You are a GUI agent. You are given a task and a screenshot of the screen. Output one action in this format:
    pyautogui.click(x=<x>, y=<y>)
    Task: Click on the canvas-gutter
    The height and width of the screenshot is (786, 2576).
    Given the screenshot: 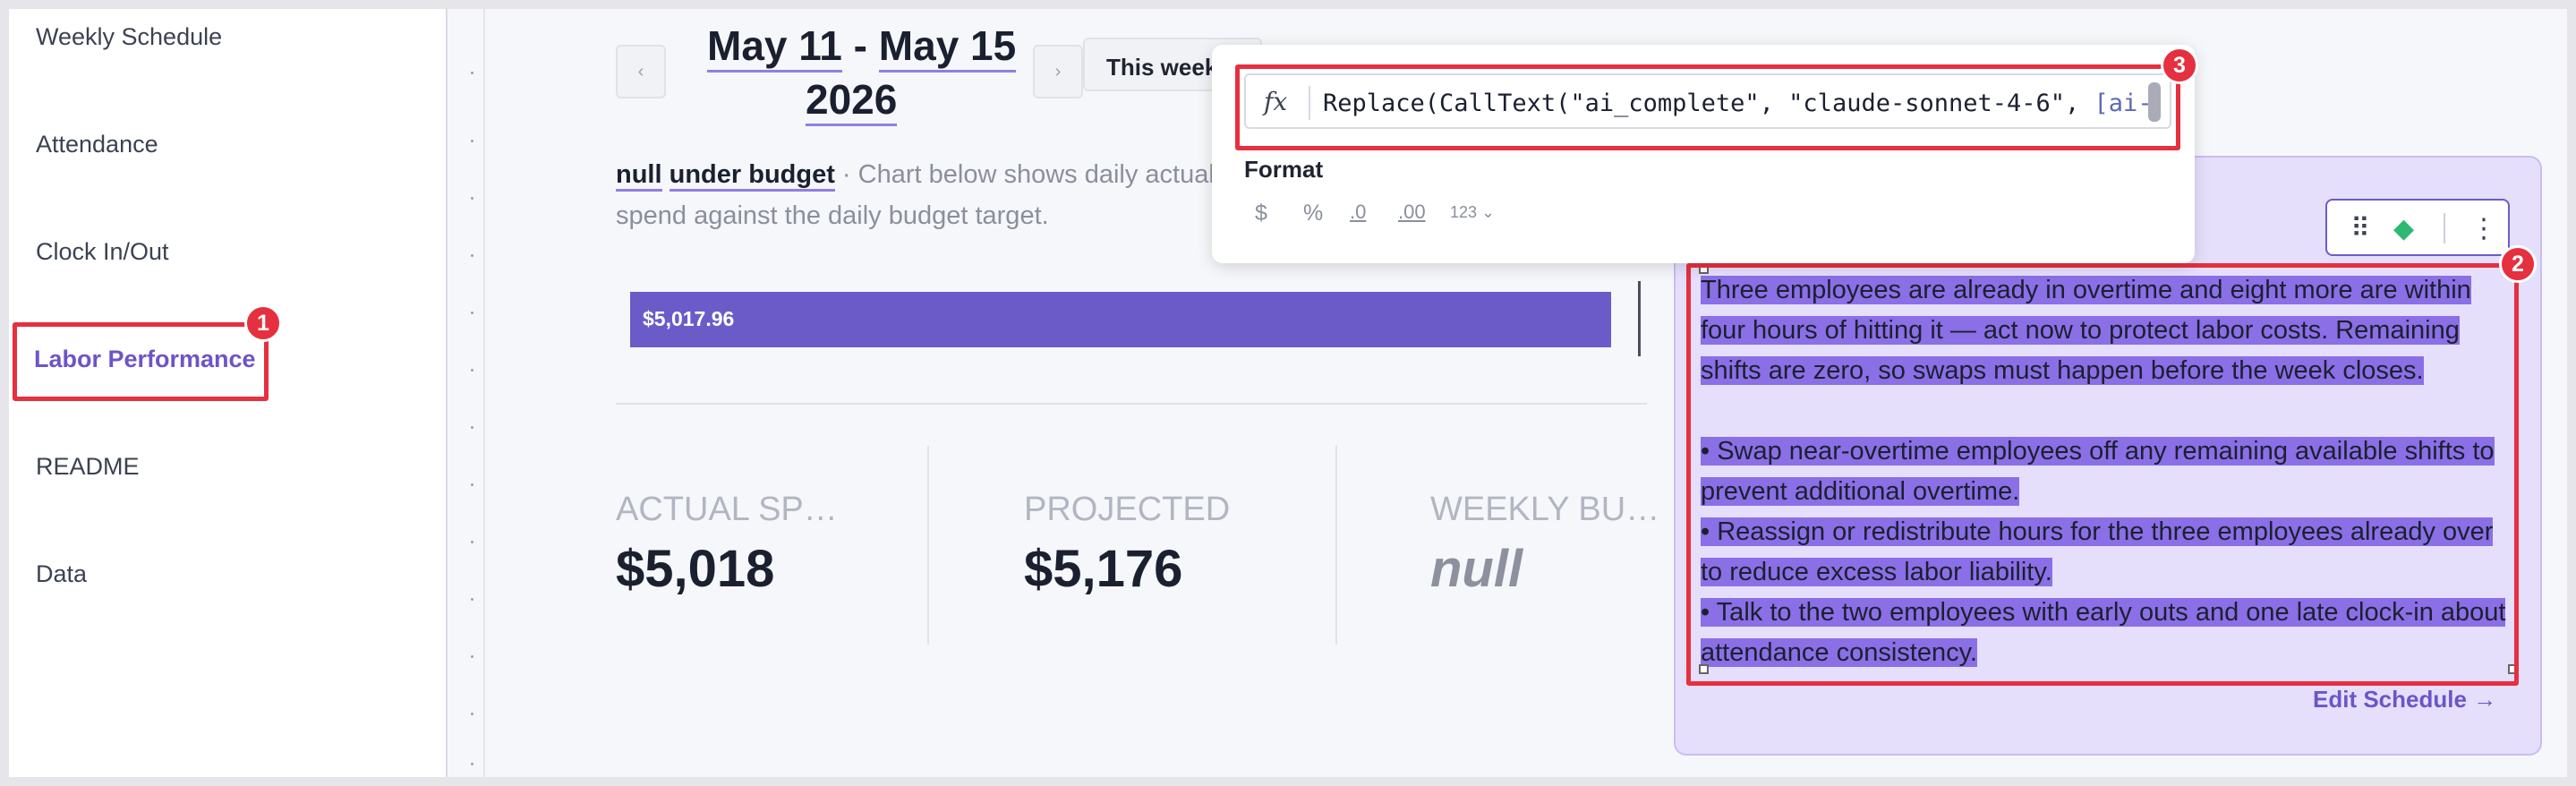 What is the action you would take?
    pyautogui.click(x=467, y=393)
    